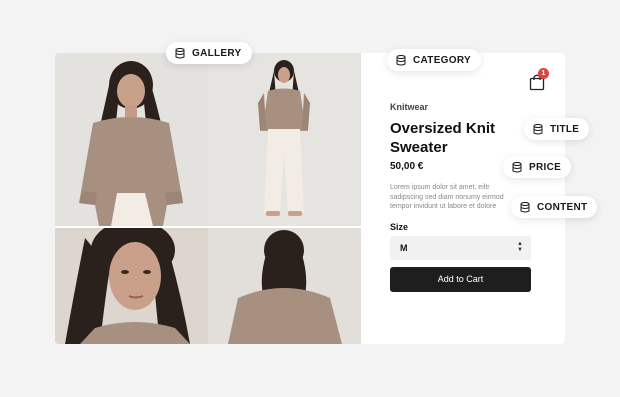 The image size is (620, 397). I want to click on model-front-illustration, so click(131, 139).